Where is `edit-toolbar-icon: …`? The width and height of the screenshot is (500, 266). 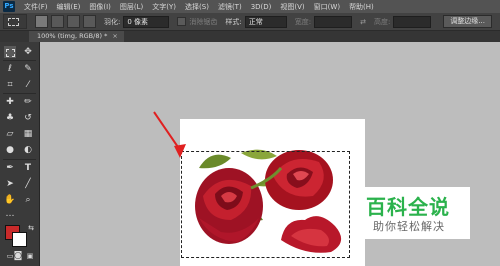
edit-toolbar-icon: … is located at coordinates (10, 214).